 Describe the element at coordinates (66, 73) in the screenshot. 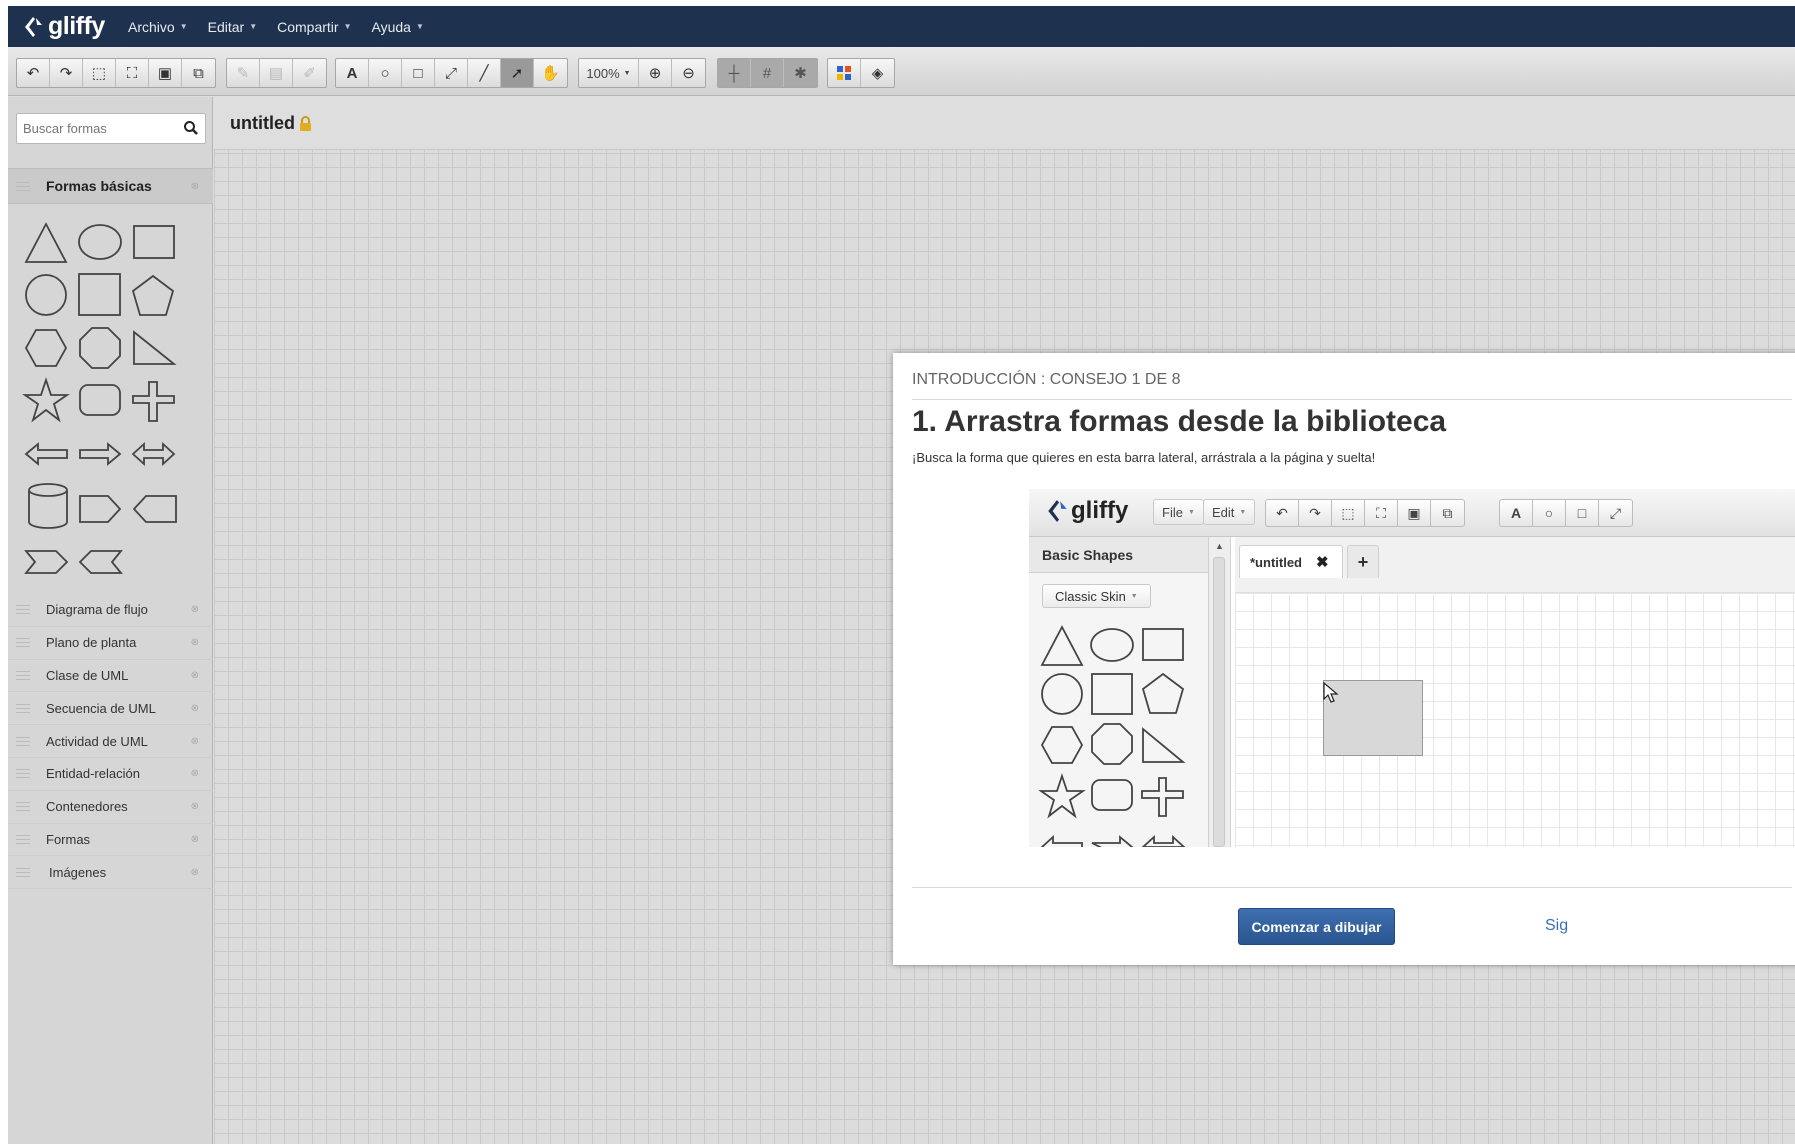

I see `redo-button: ↷` at that location.